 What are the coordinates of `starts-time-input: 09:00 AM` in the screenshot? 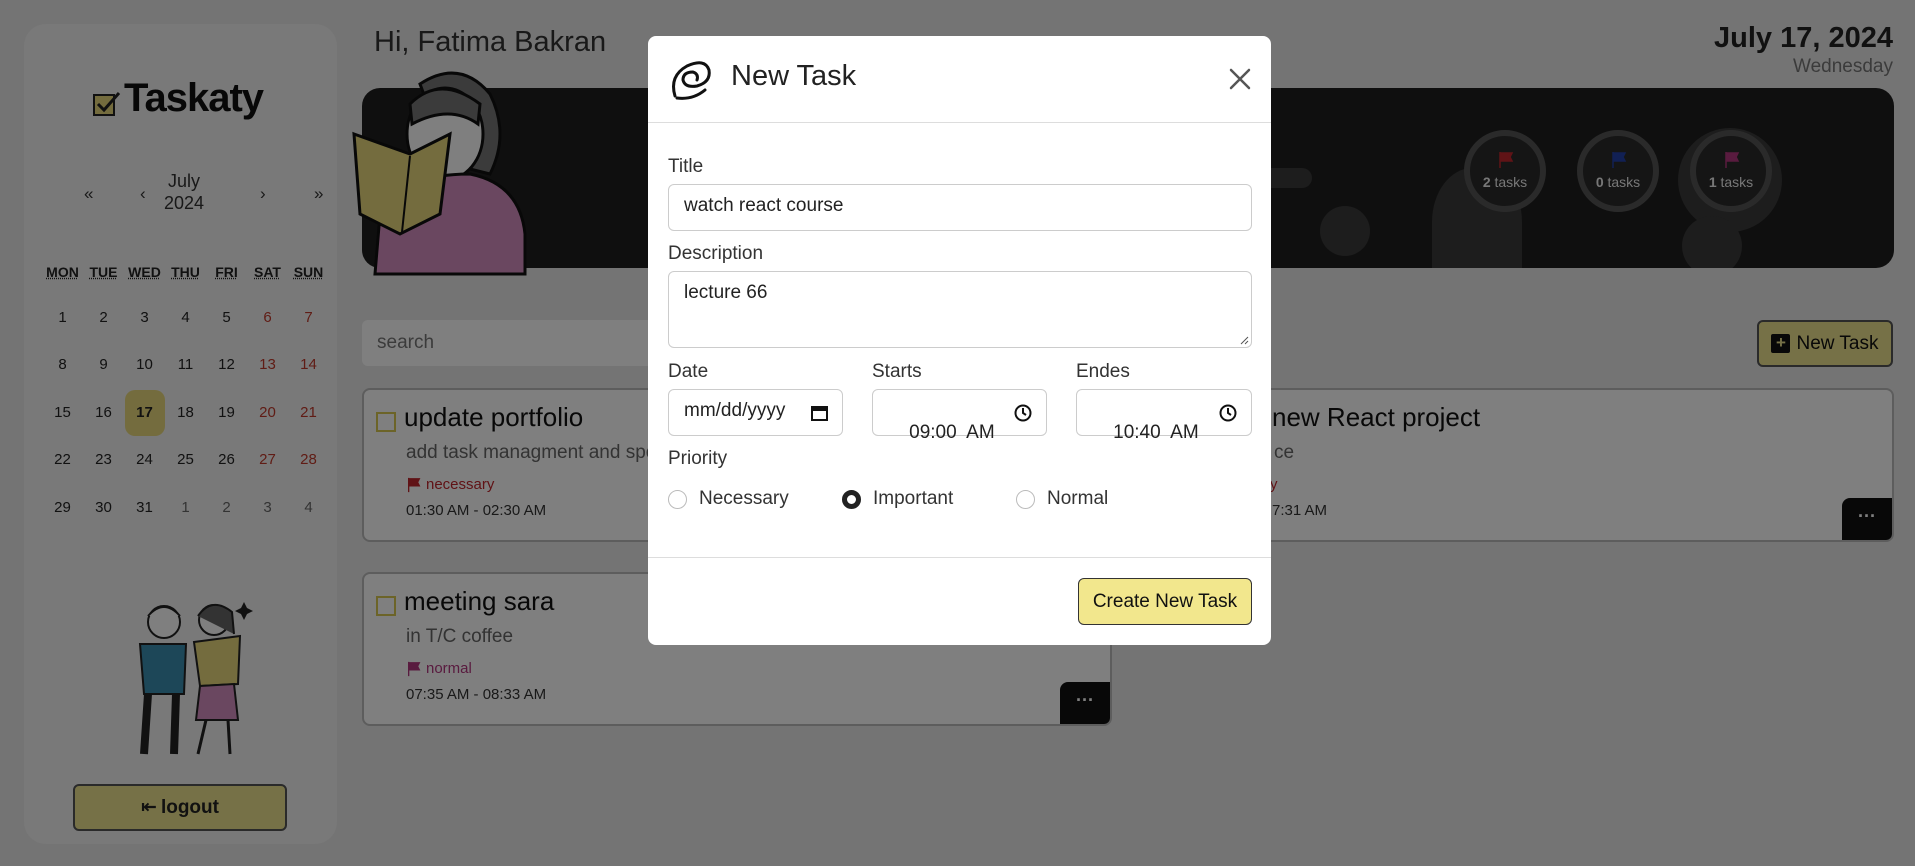 It's located at (959, 416).